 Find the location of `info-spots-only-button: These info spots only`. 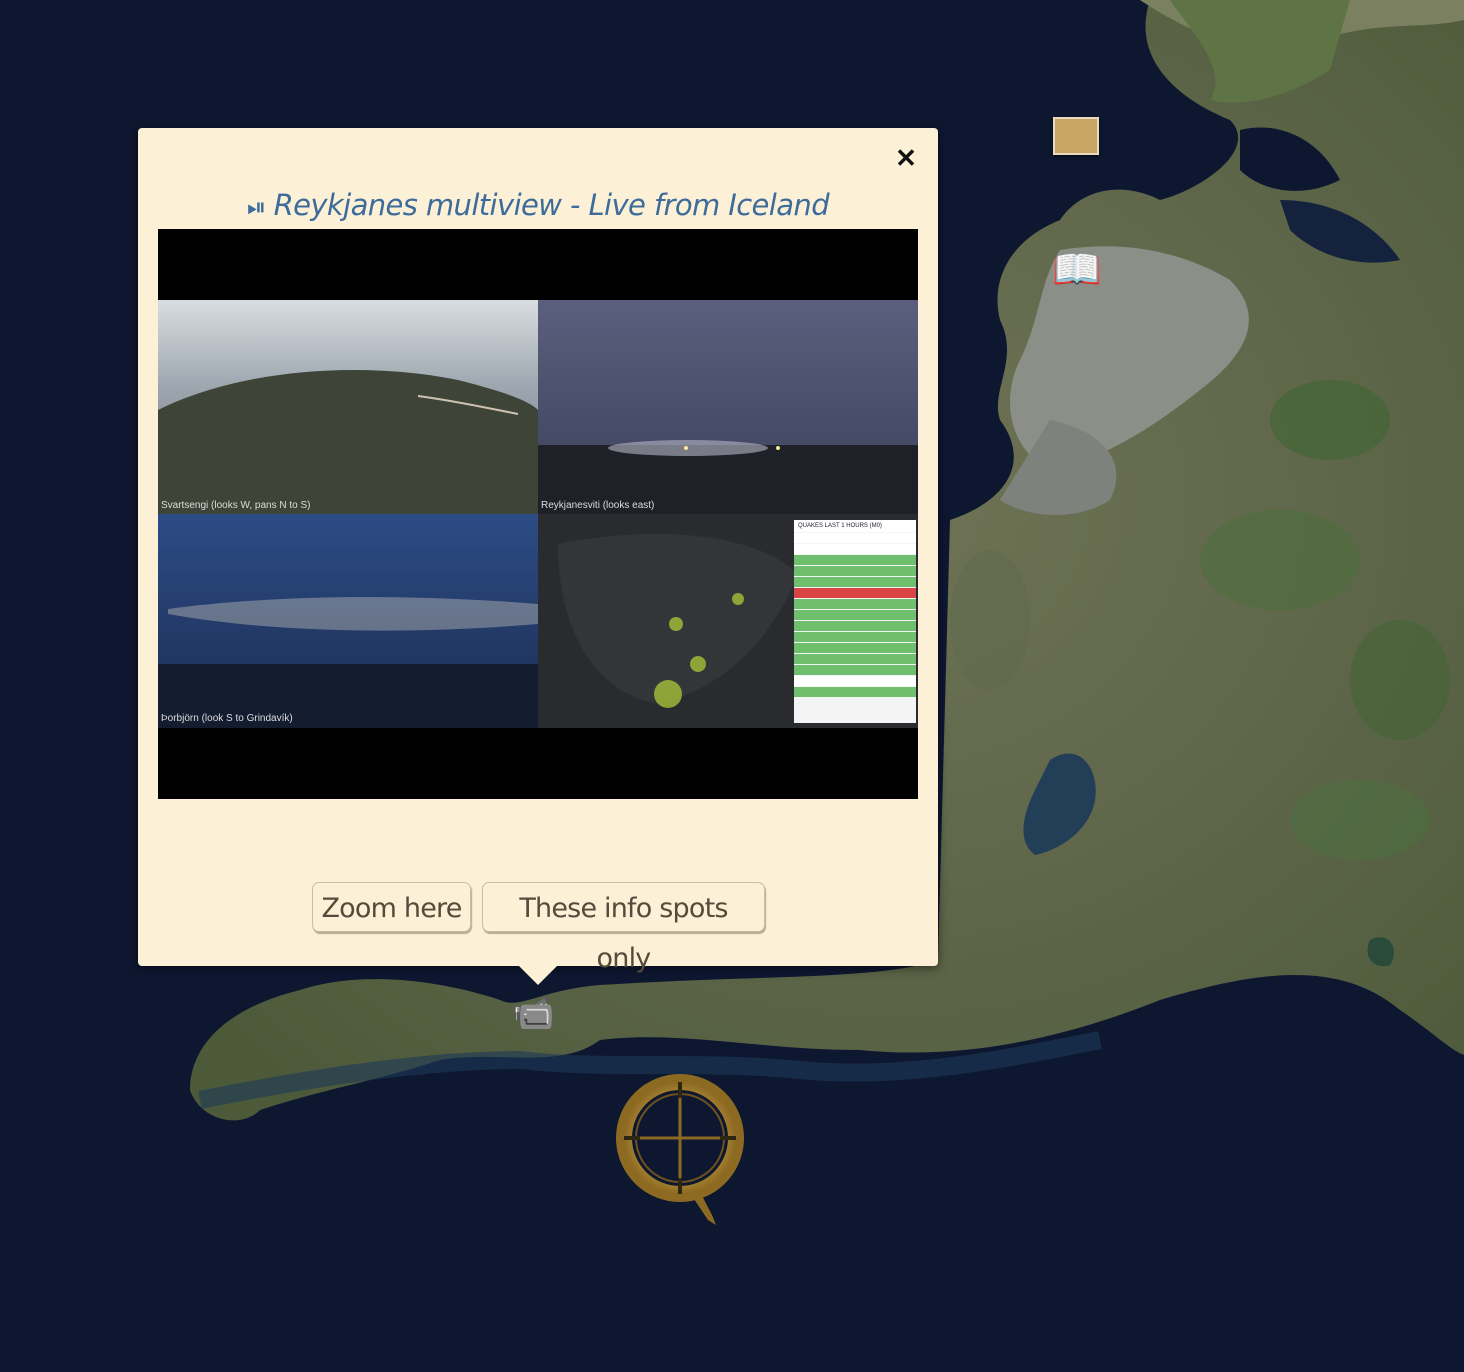

info-spots-only-button: These info spots only is located at coordinates (623, 928).